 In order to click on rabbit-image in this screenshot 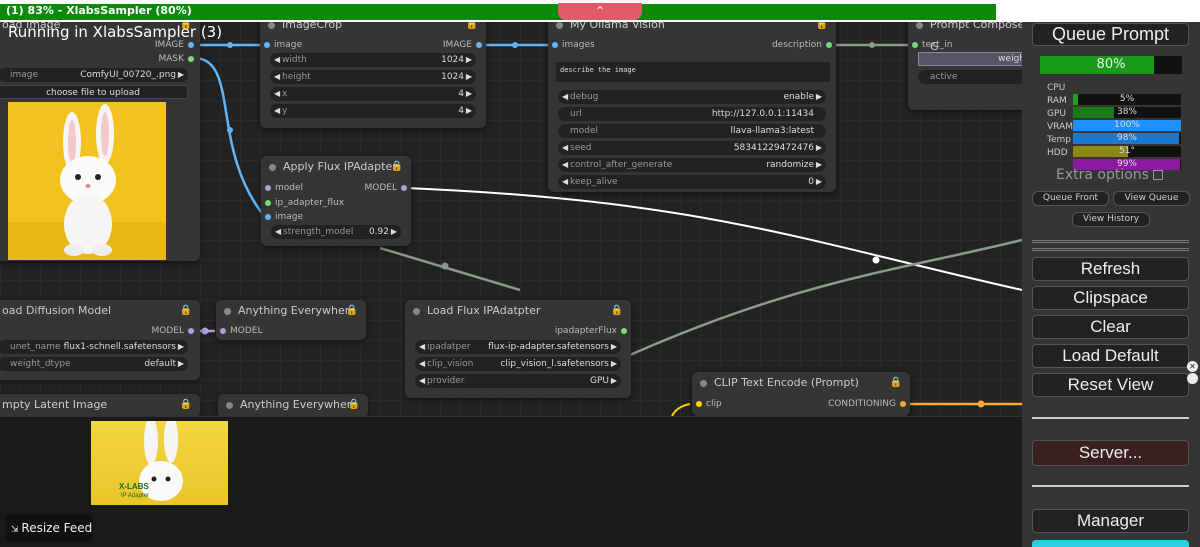, I will do `click(87, 182)`.